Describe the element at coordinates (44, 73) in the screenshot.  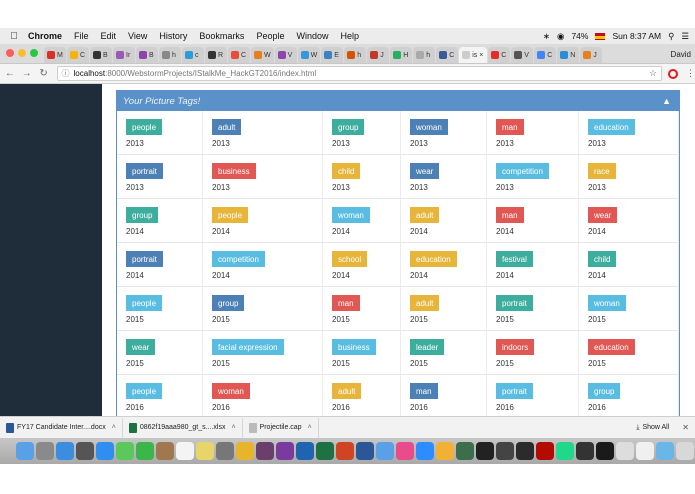
I see `reload-icon: ↻` at that location.